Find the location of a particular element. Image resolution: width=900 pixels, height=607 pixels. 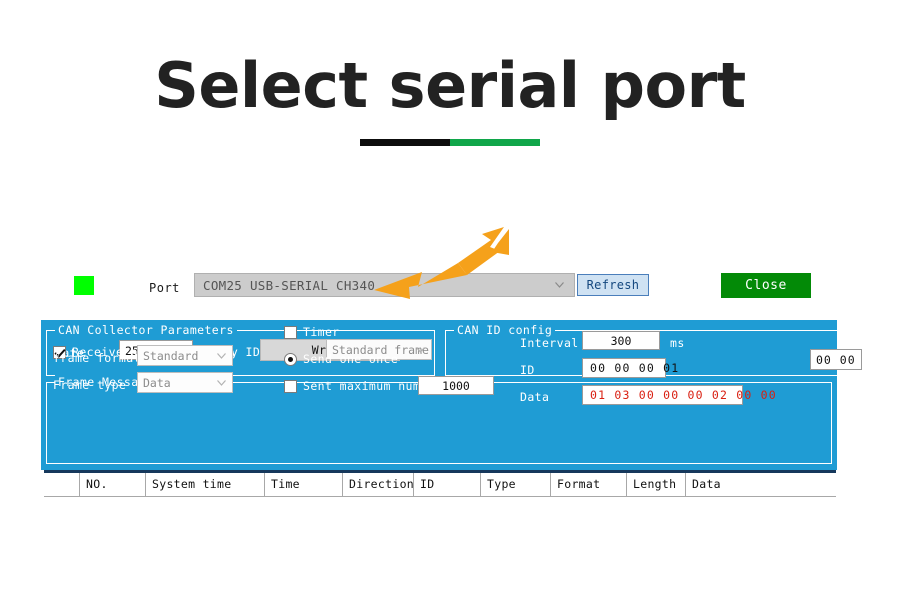

title-block: Select serial port is located at coordinates (450, 100).